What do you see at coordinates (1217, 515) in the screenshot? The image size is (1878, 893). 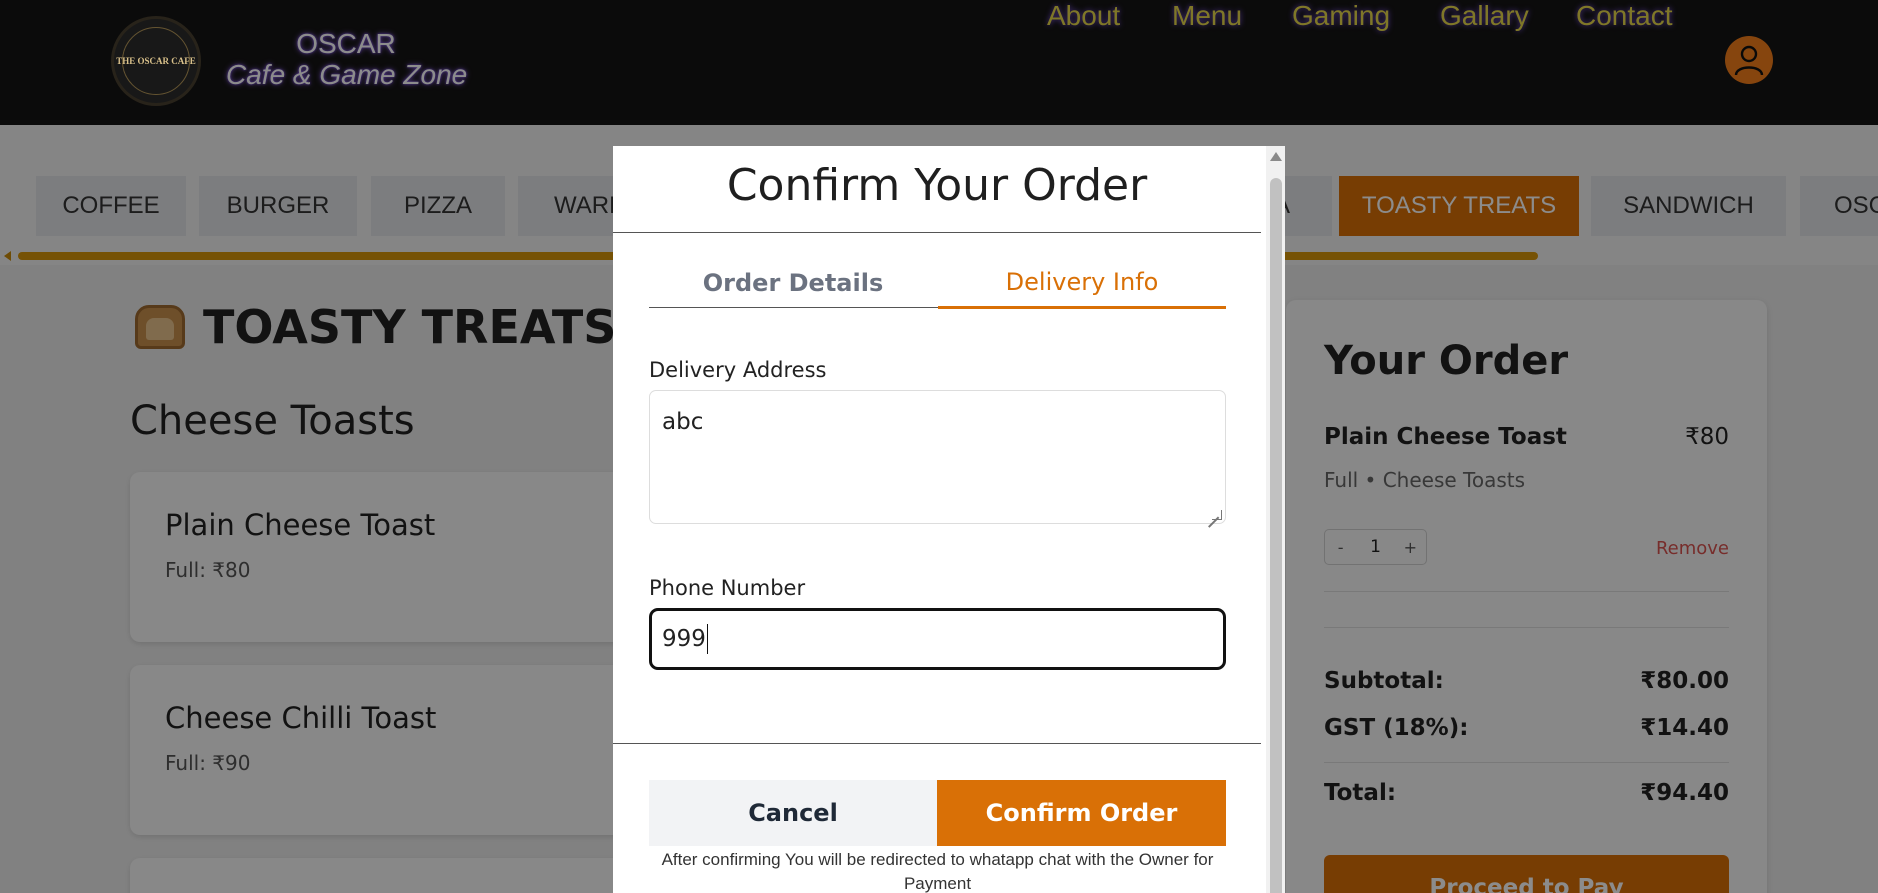 I see `resize-handle-icon` at bounding box center [1217, 515].